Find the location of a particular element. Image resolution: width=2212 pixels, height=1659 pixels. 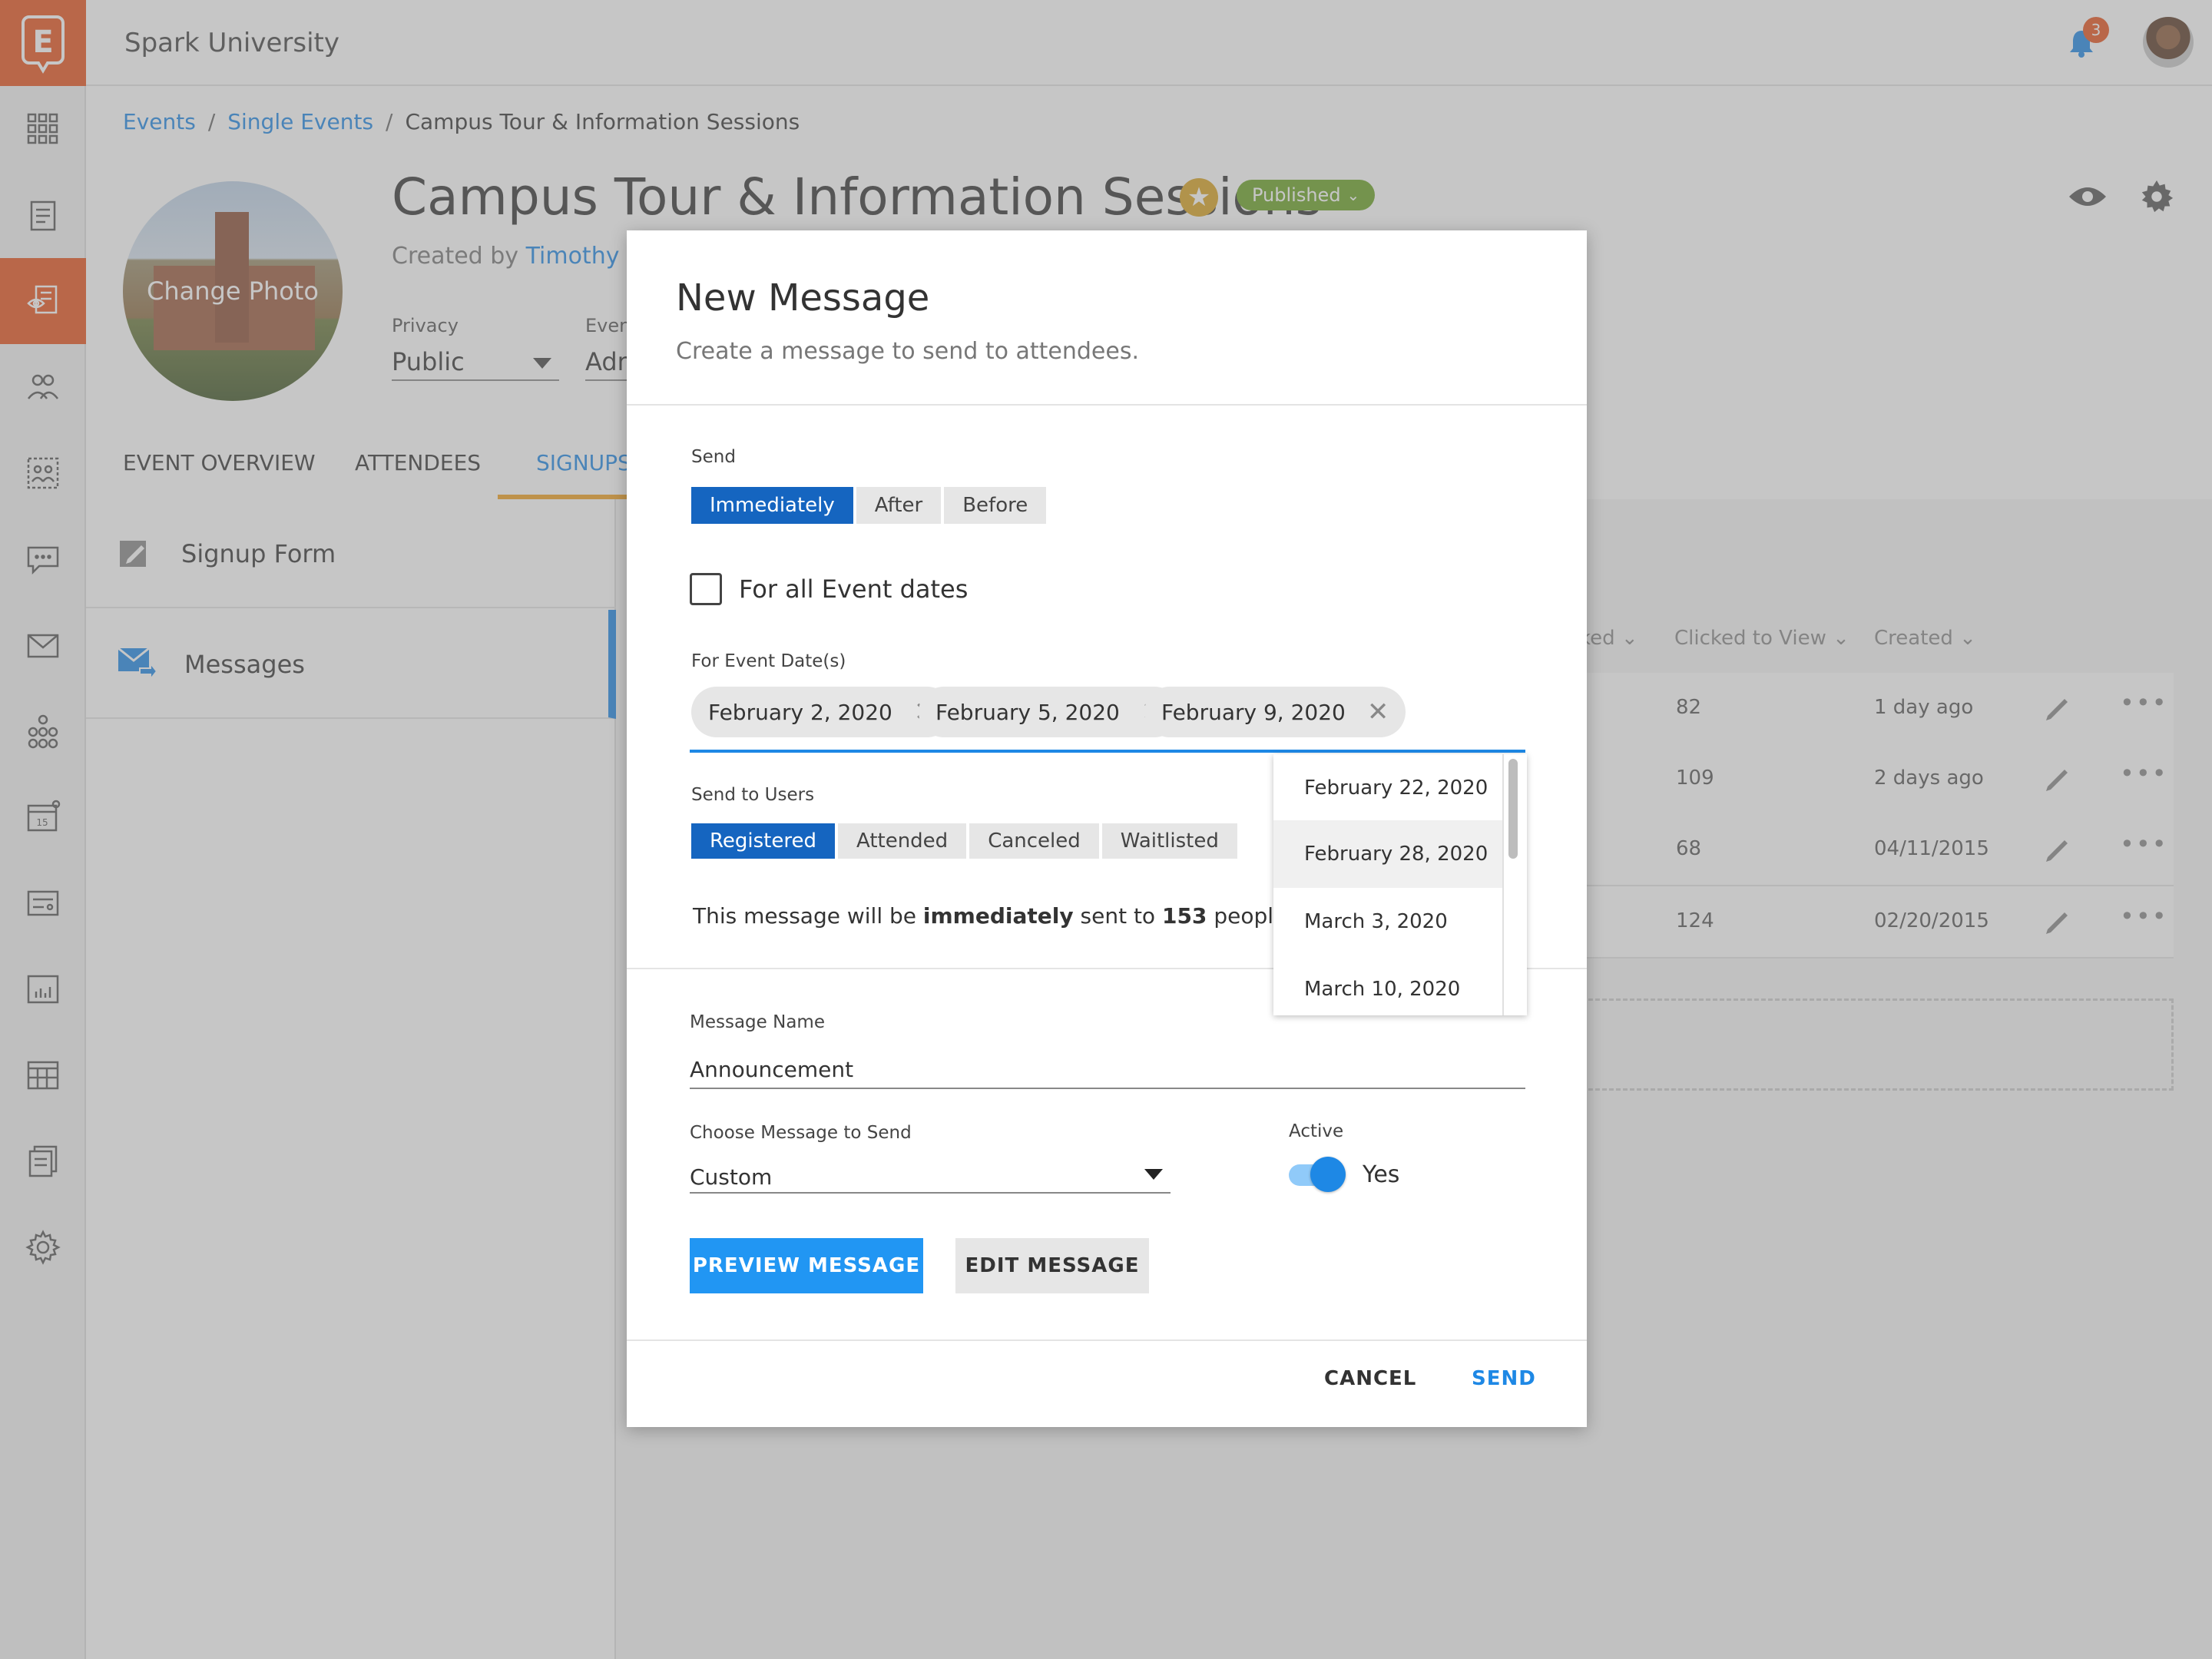

choose-message-label: Choose Message to Send is located at coordinates (801, 1133).